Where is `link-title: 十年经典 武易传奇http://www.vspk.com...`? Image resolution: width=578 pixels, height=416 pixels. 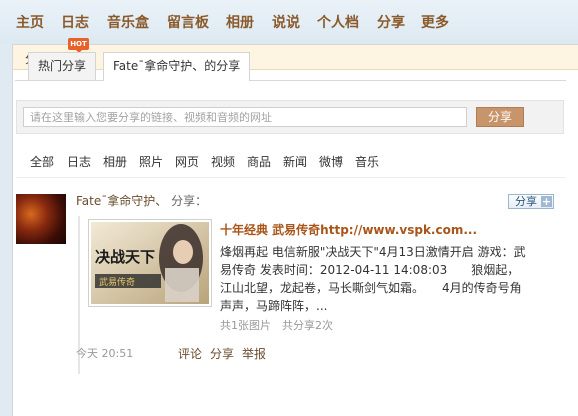
link-title: 十年经典 武易传奇http://www.vspk.com... is located at coordinates (348, 229).